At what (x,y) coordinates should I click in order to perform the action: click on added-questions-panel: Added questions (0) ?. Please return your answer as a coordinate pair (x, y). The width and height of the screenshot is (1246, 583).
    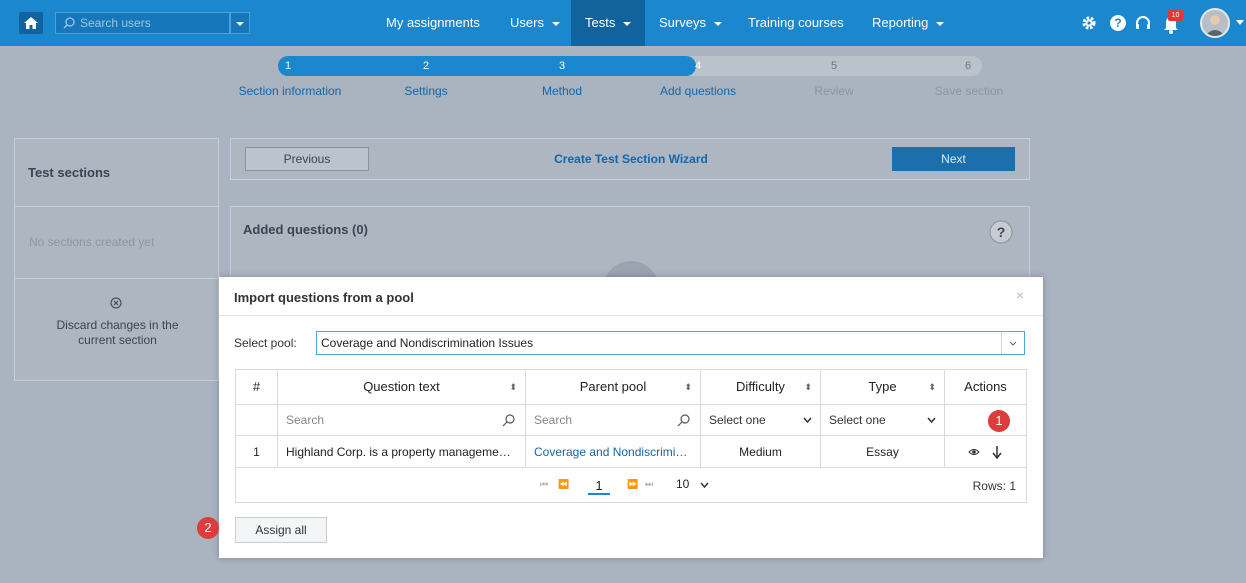
    Looking at the image, I should click on (630, 246).